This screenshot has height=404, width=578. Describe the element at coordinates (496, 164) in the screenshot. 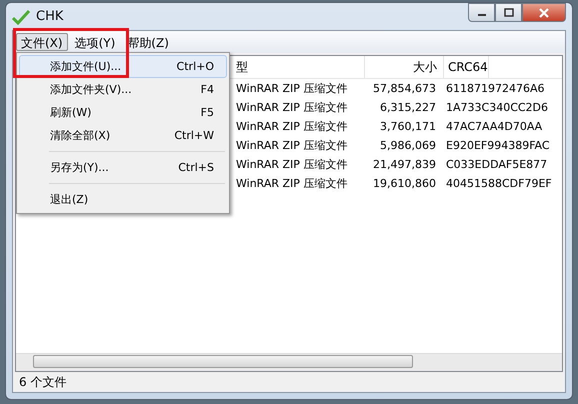

I see `table-cell-text: C033EDDAF5E877` at that location.